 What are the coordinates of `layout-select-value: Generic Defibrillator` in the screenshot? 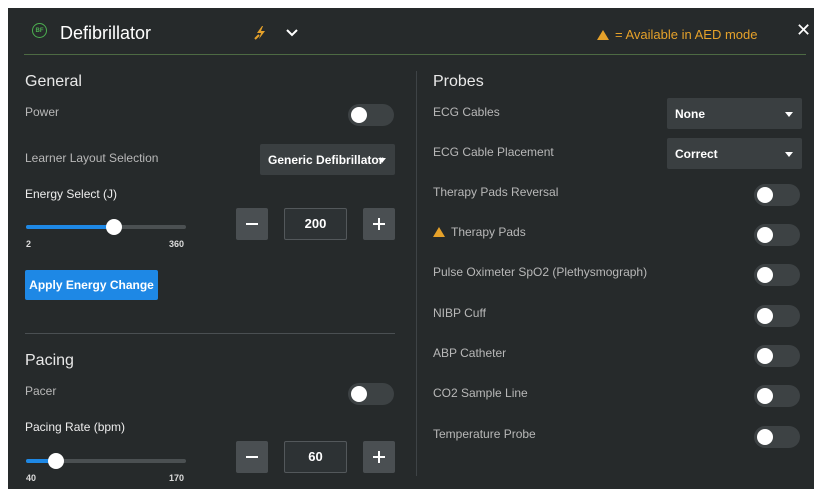 It's located at (326, 160).